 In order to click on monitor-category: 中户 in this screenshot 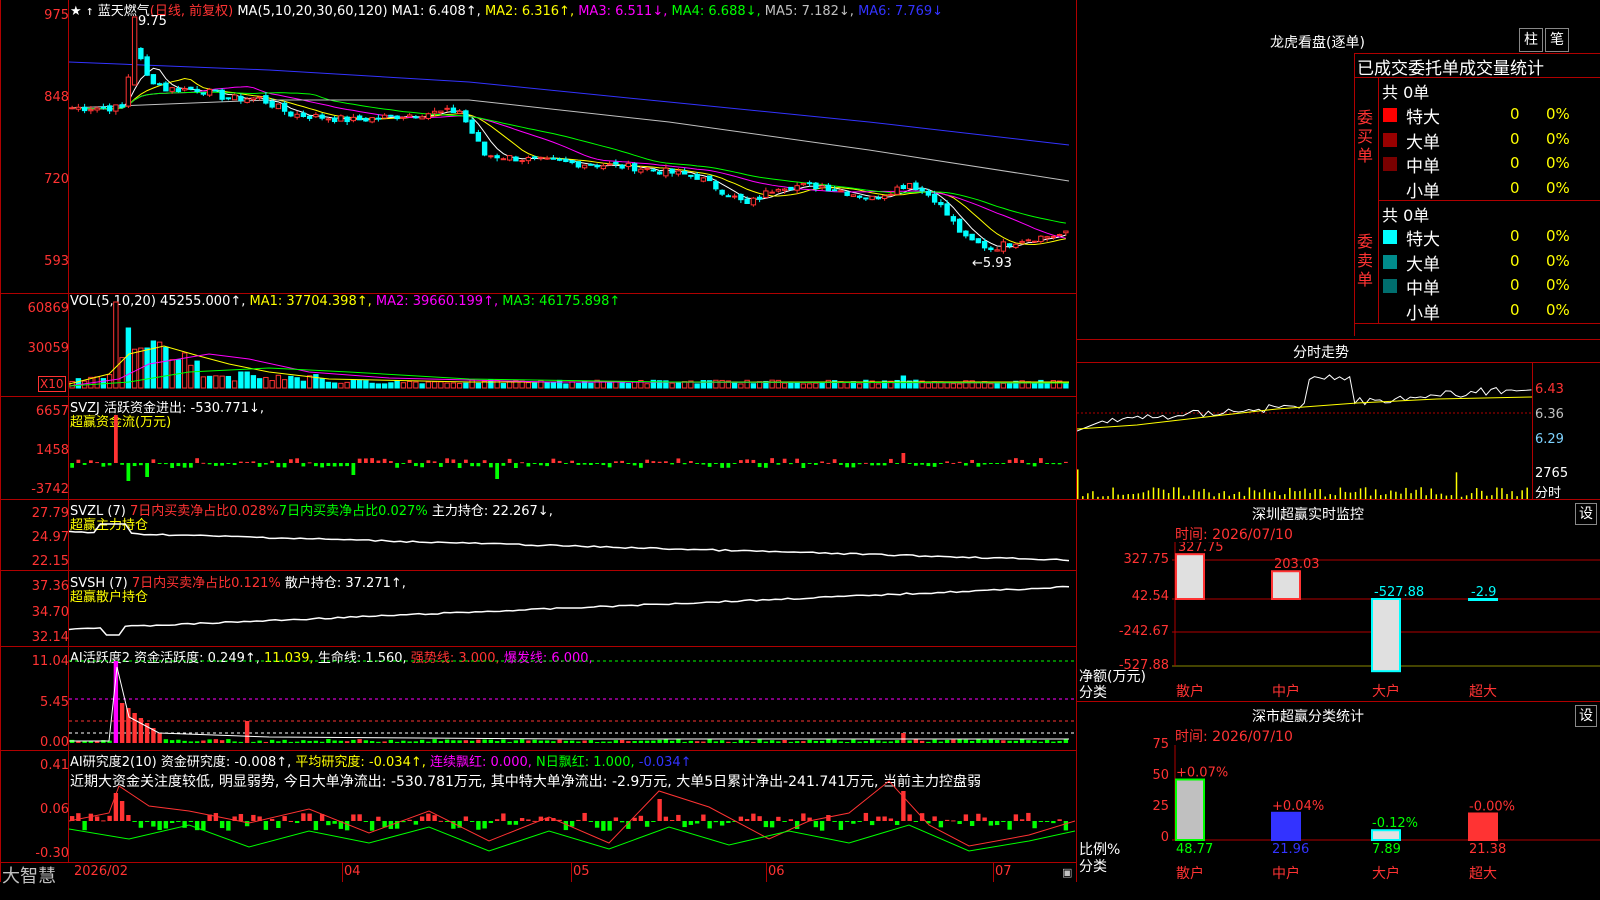, I will do `click(1286, 691)`.